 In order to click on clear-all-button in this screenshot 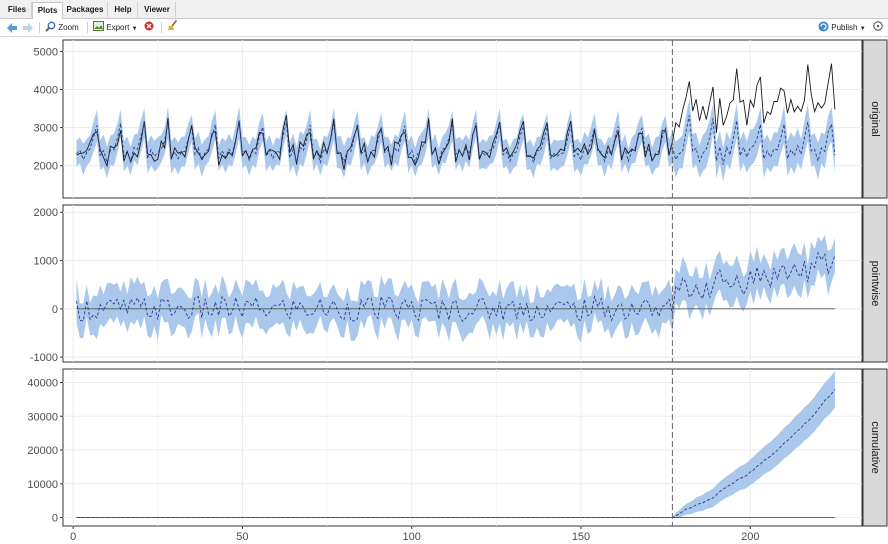, I will do `click(173, 27)`.